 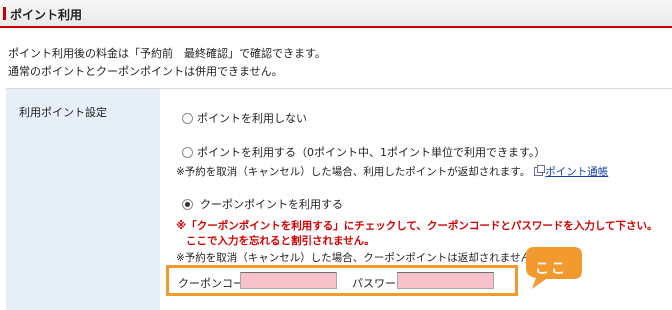 What do you see at coordinates (167, 53) in the screenshot?
I see `intro-line-1: ポイント利用後の料金は「予約前 最終確認」で確認できます。` at bounding box center [167, 53].